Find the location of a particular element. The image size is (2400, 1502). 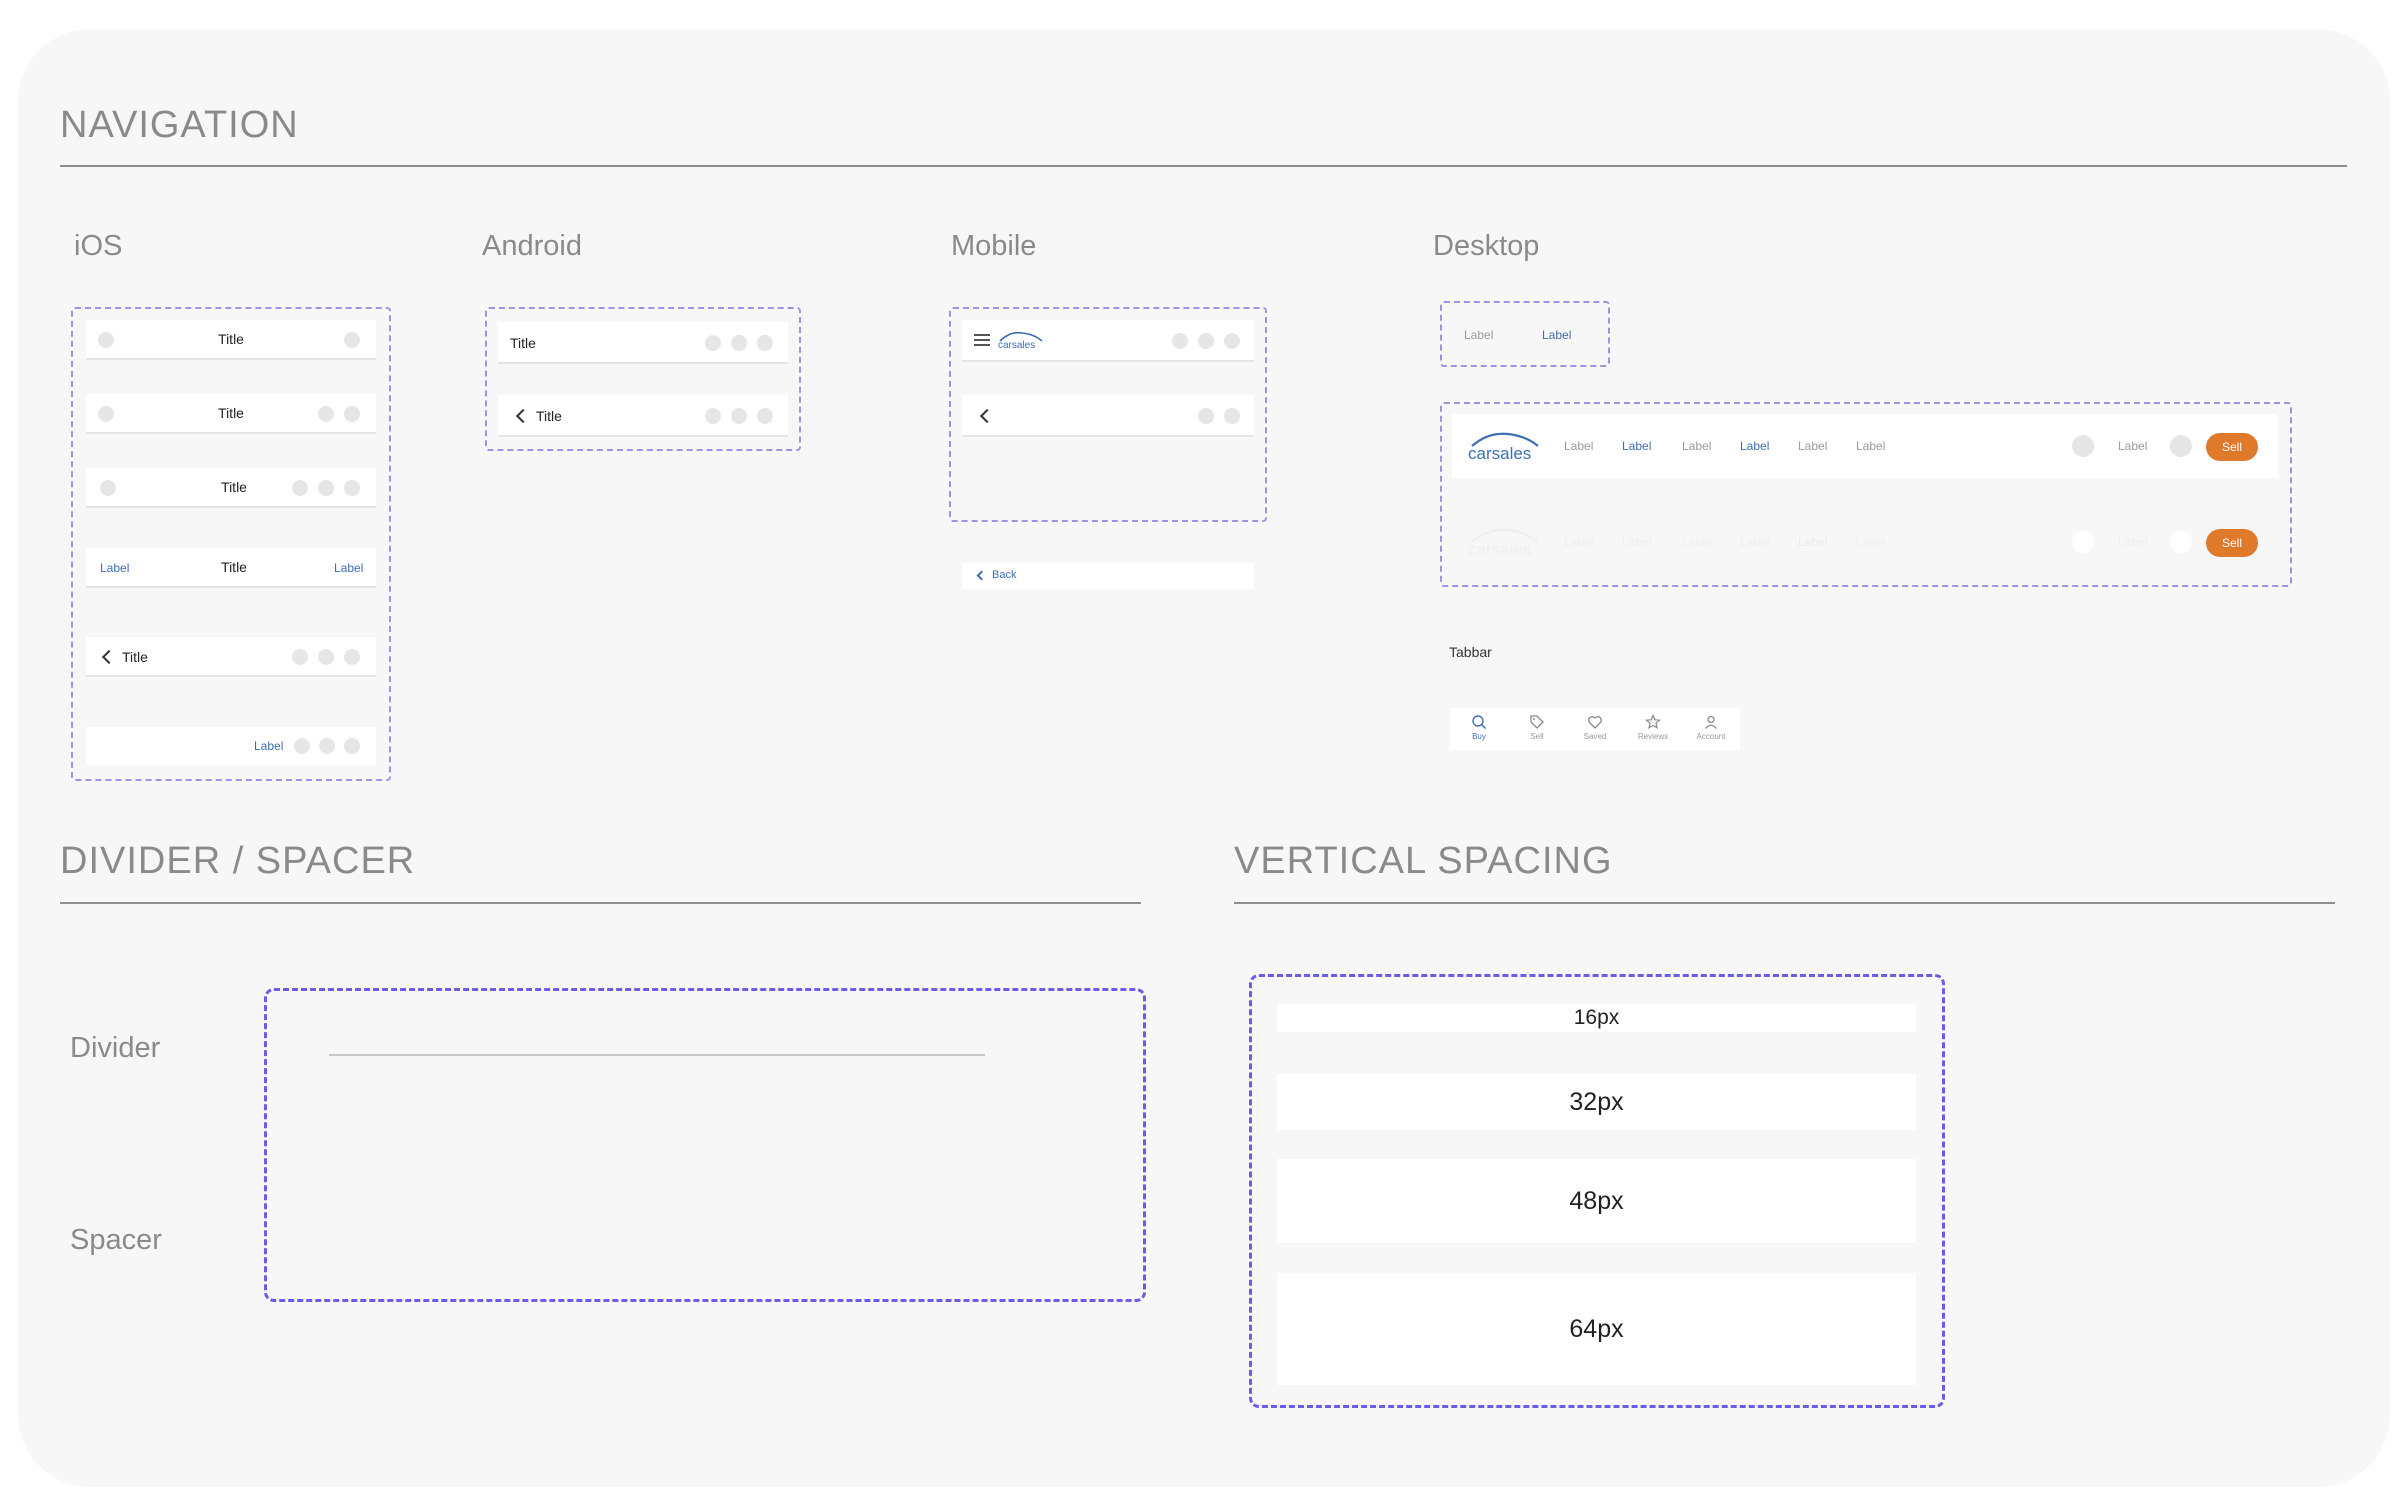

back-label: Back is located at coordinates (1004, 575).